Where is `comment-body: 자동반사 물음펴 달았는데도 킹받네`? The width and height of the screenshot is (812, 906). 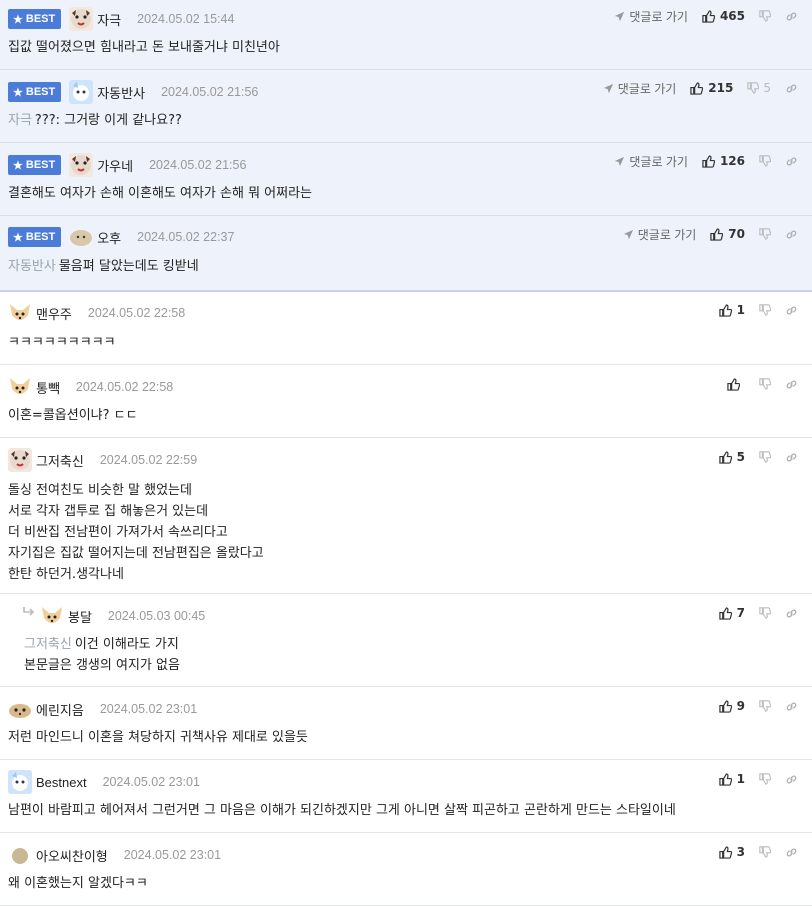
comment-body: 자동반사 물음펴 달았는데도 킹받네 is located at coordinates (103, 266).